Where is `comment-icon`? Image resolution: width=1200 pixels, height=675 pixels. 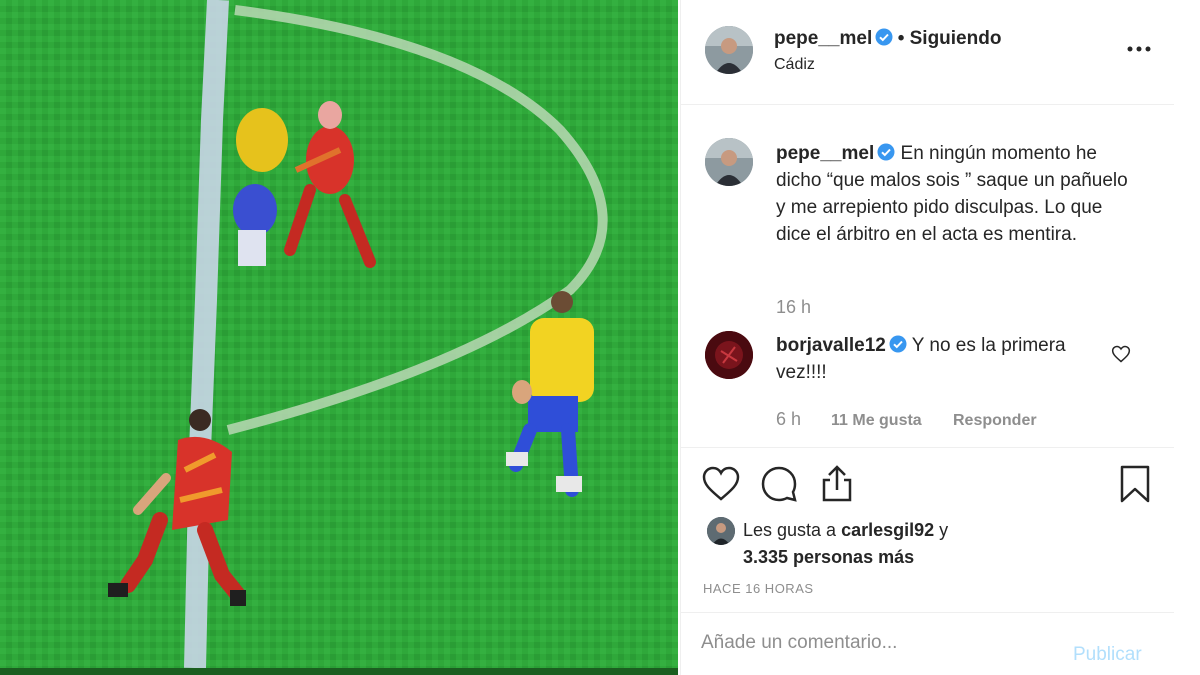 comment-icon is located at coordinates (779, 484).